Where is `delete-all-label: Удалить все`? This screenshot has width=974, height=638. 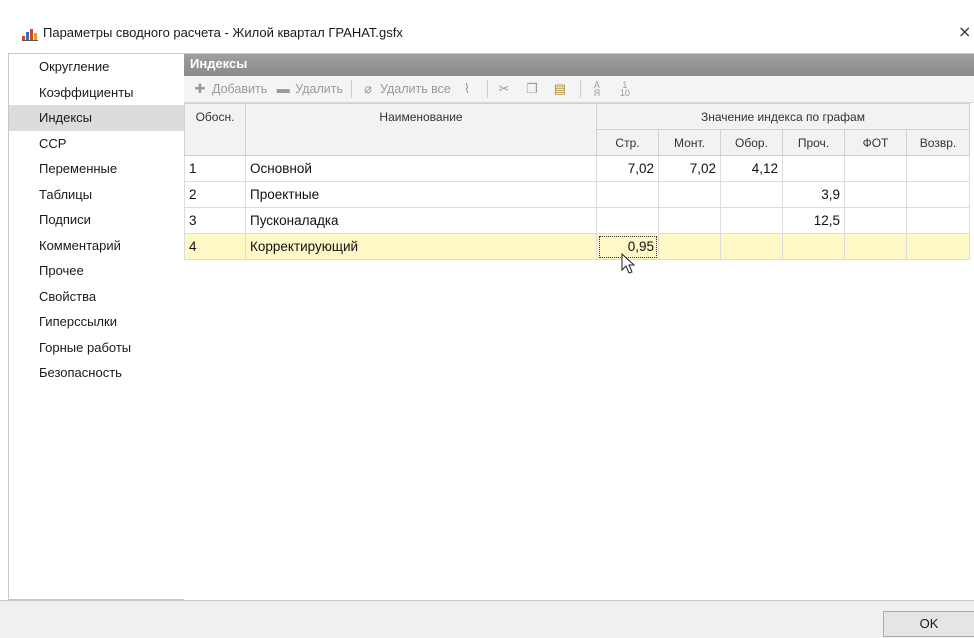 delete-all-label: Удалить все is located at coordinates (415, 89).